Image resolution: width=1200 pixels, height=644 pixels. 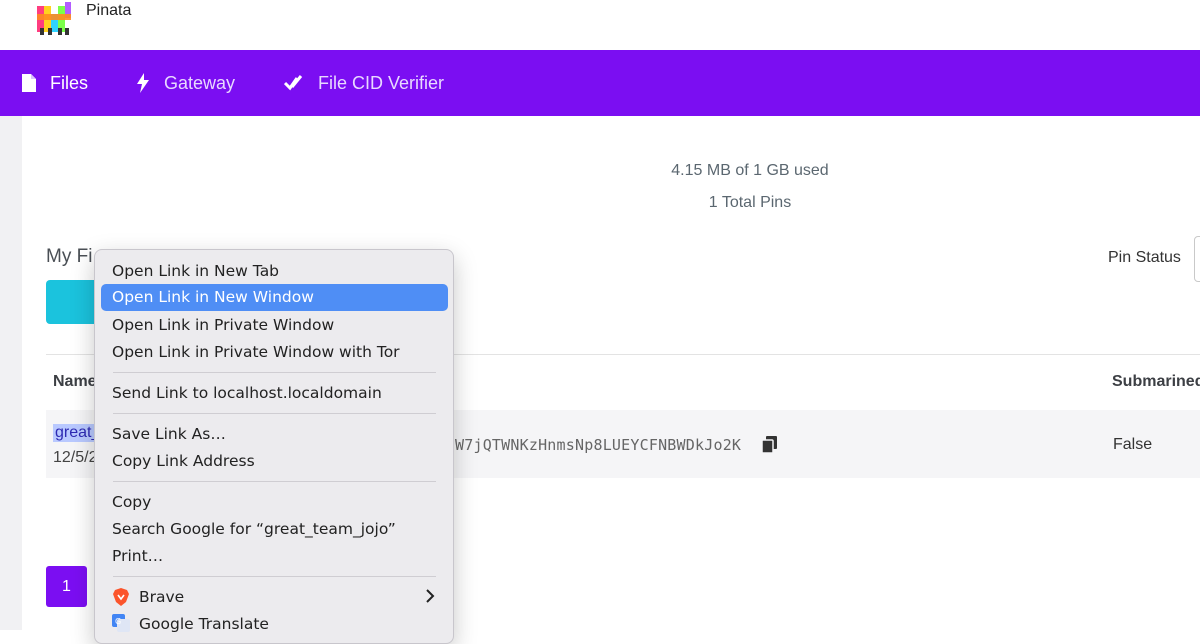 What do you see at coordinates (381, 82) in the screenshot?
I see `nav-cid-verifier-label: File CID Verifier` at bounding box center [381, 82].